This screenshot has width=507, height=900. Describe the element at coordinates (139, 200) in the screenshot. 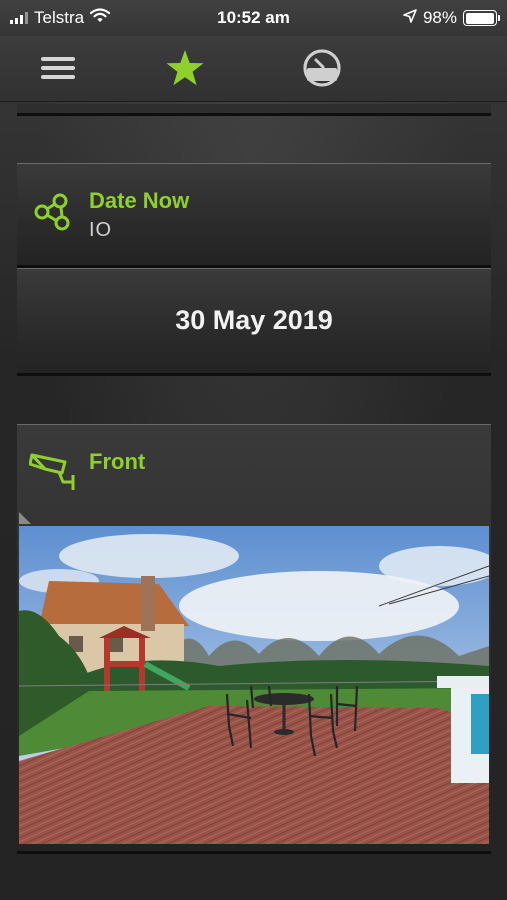

I see `date-widget-title: Date Now` at that location.